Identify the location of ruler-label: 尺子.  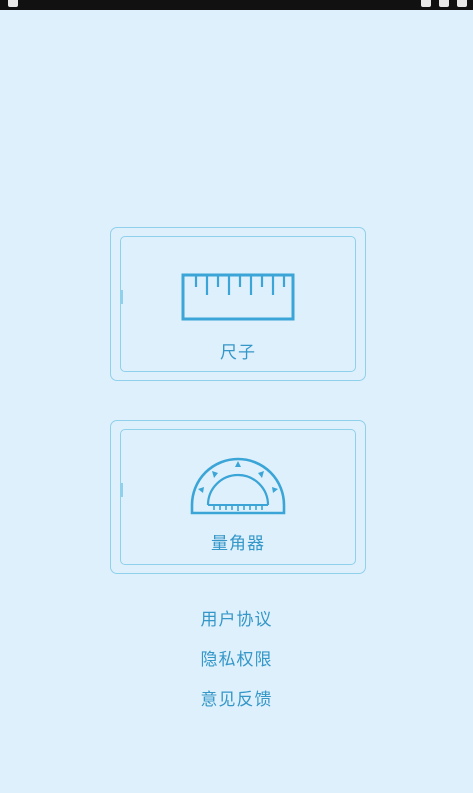
(238, 353).